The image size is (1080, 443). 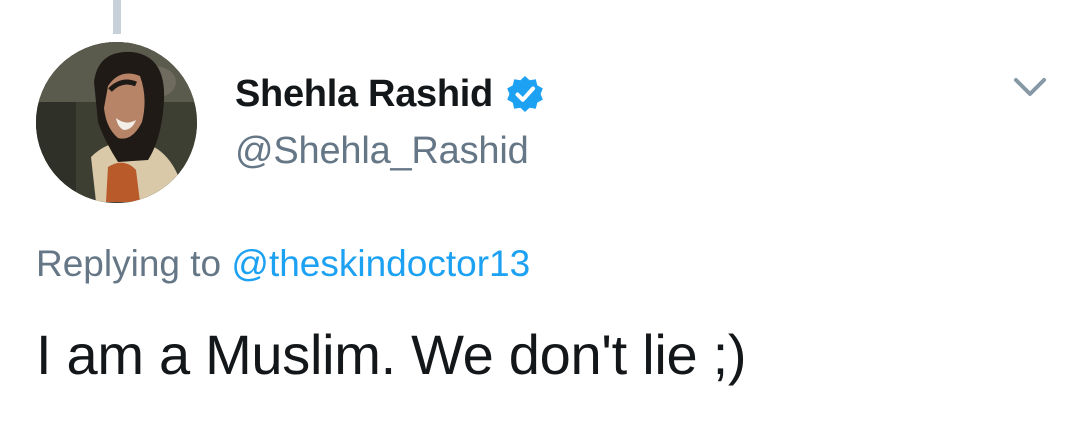 What do you see at coordinates (1030, 87) in the screenshot?
I see `chevron-down-icon` at bounding box center [1030, 87].